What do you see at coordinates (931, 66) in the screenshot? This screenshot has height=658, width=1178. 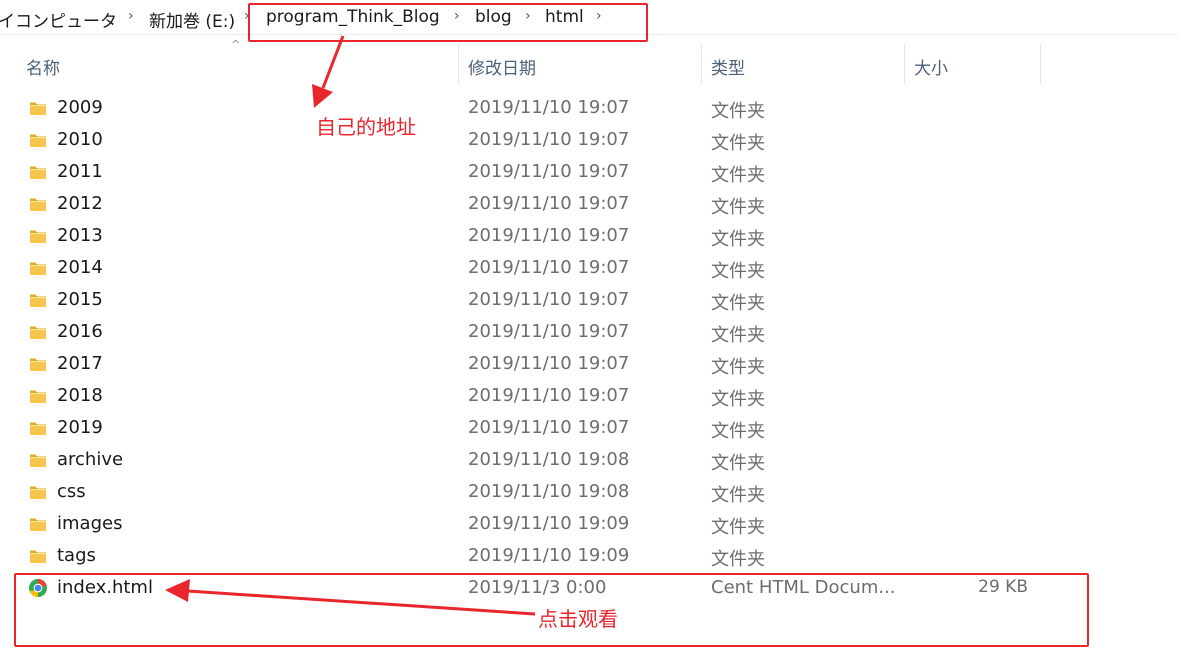 I see `column-header-size: 大小` at bounding box center [931, 66].